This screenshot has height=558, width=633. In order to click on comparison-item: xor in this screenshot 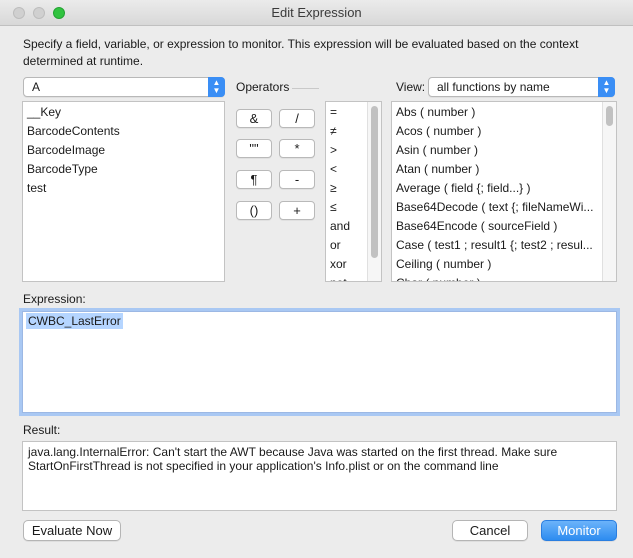, I will do `click(338, 264)`.